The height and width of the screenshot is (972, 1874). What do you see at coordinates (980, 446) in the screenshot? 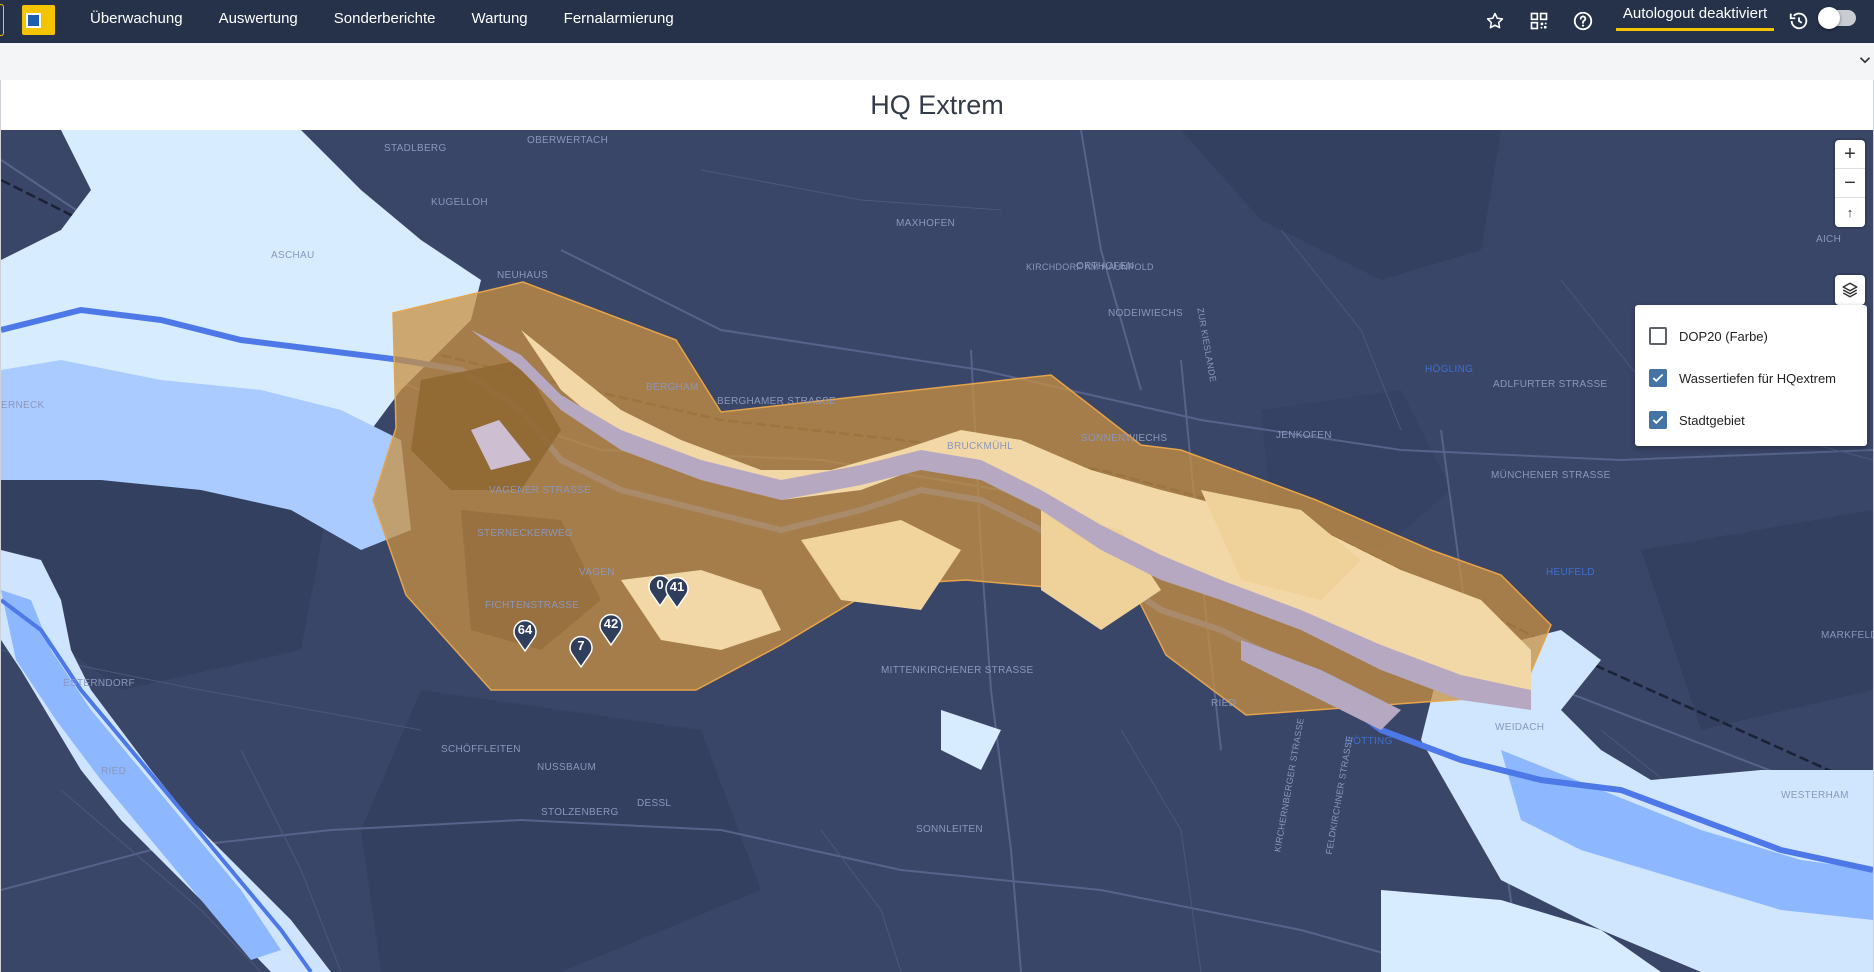
I see `place-label: BRUCKMÜHL` at bounding box center [980, 446].